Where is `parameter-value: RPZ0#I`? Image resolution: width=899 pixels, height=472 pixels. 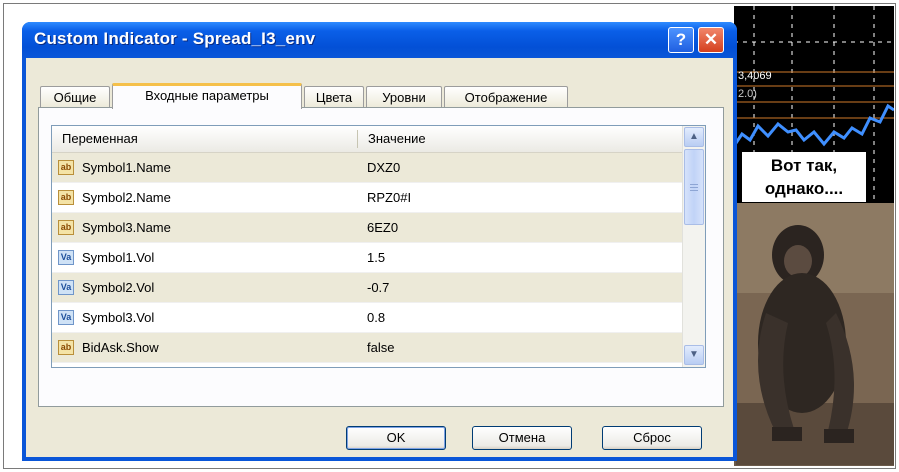
parameter-value: RPZ0#I is located at coordinates (389, 198).